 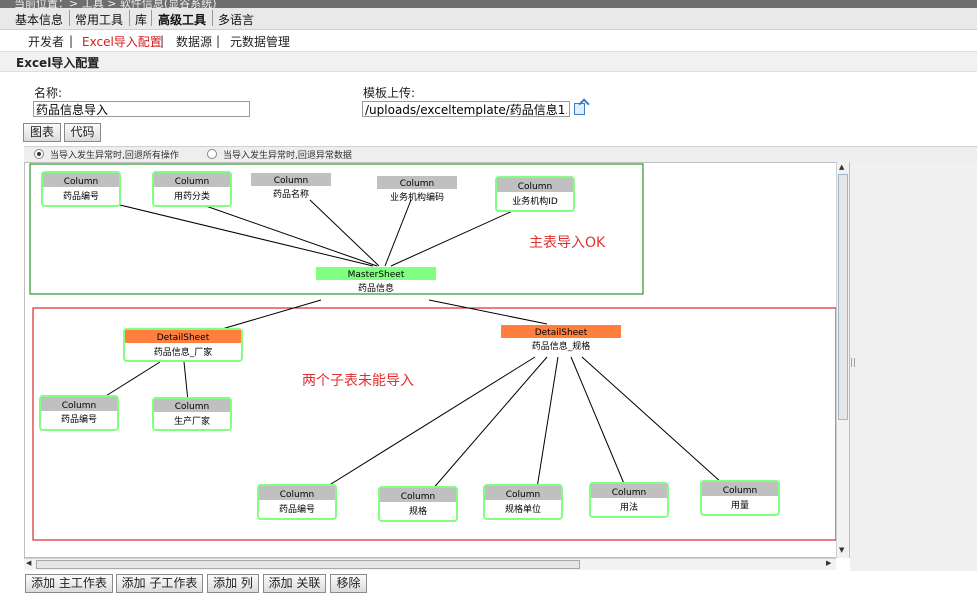 I want to click on menu-item-multilanguage: 多语言, so click(x=236, y=19).